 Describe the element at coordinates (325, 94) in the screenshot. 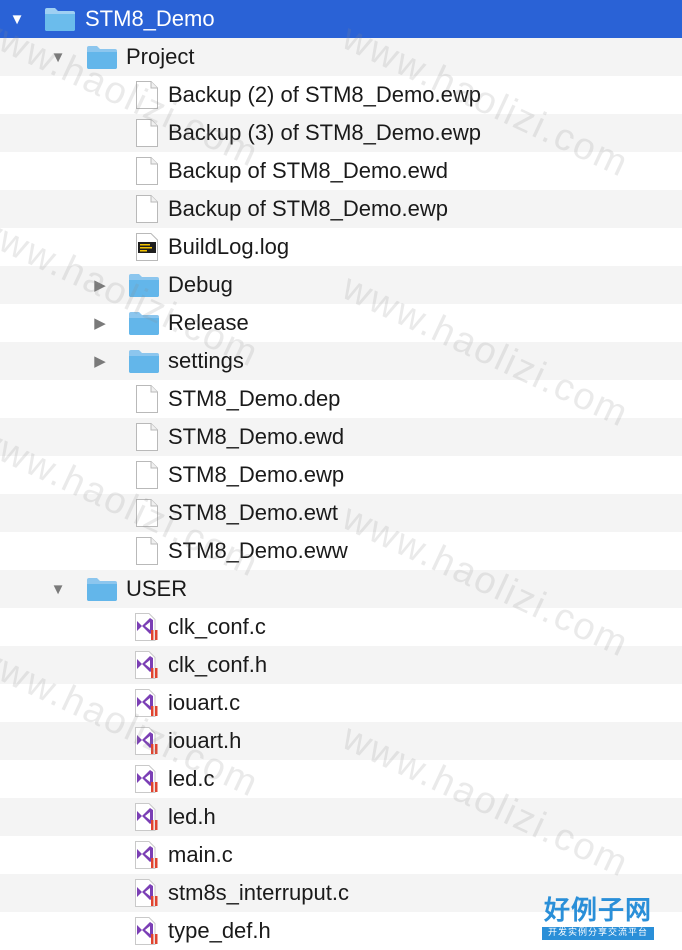

I see `file-label: Backup (2) of STM8_Demo.ewp` at that location.